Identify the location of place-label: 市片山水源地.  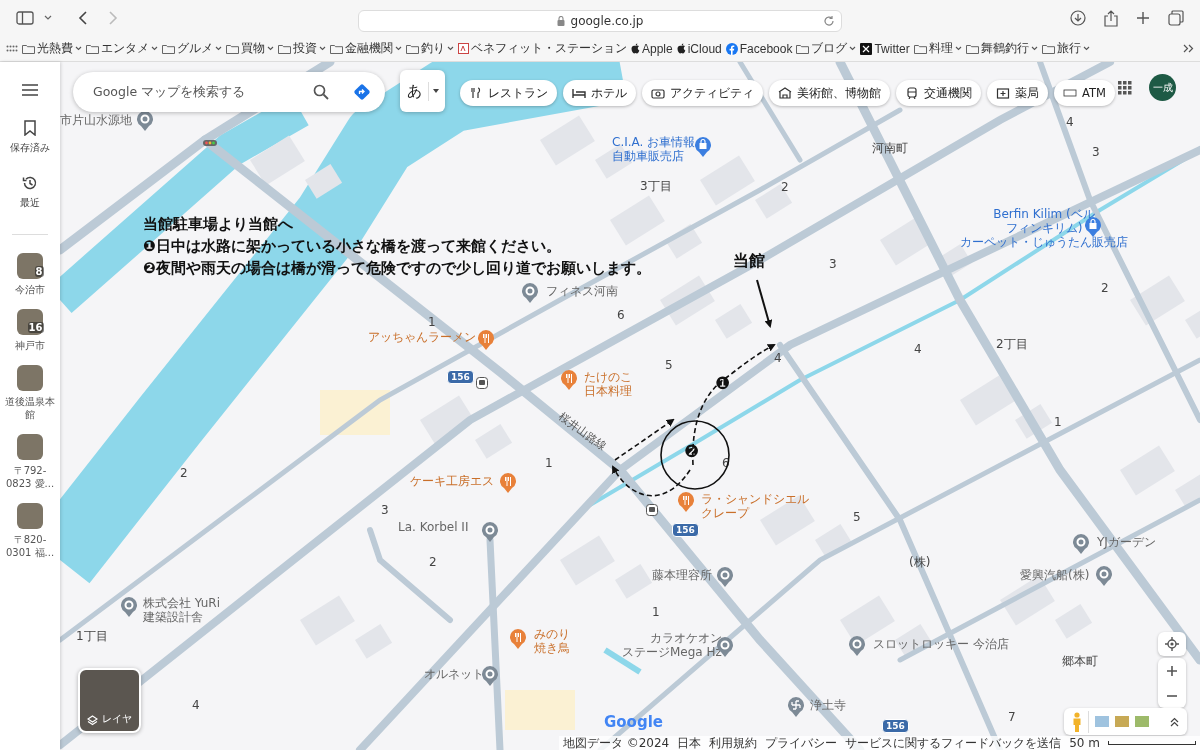
(96, 121).